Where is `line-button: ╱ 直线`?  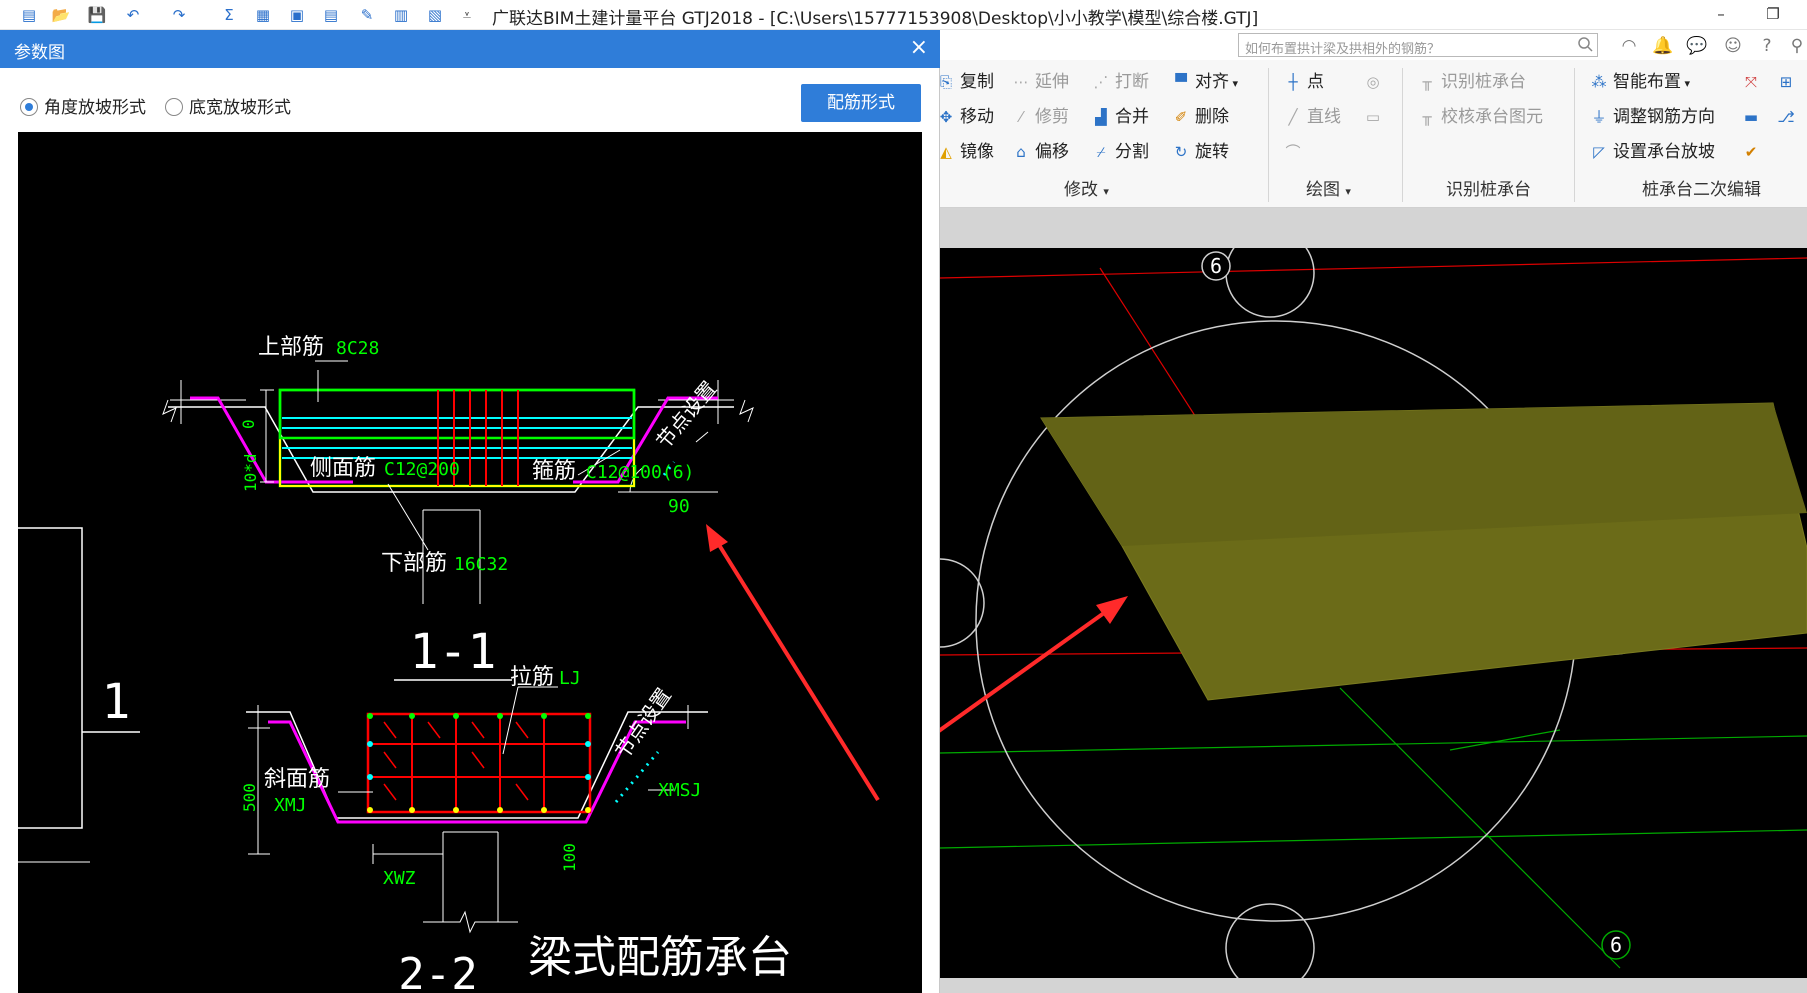
line-button: ╱ 直线 is located at coordinates (1311, 117).